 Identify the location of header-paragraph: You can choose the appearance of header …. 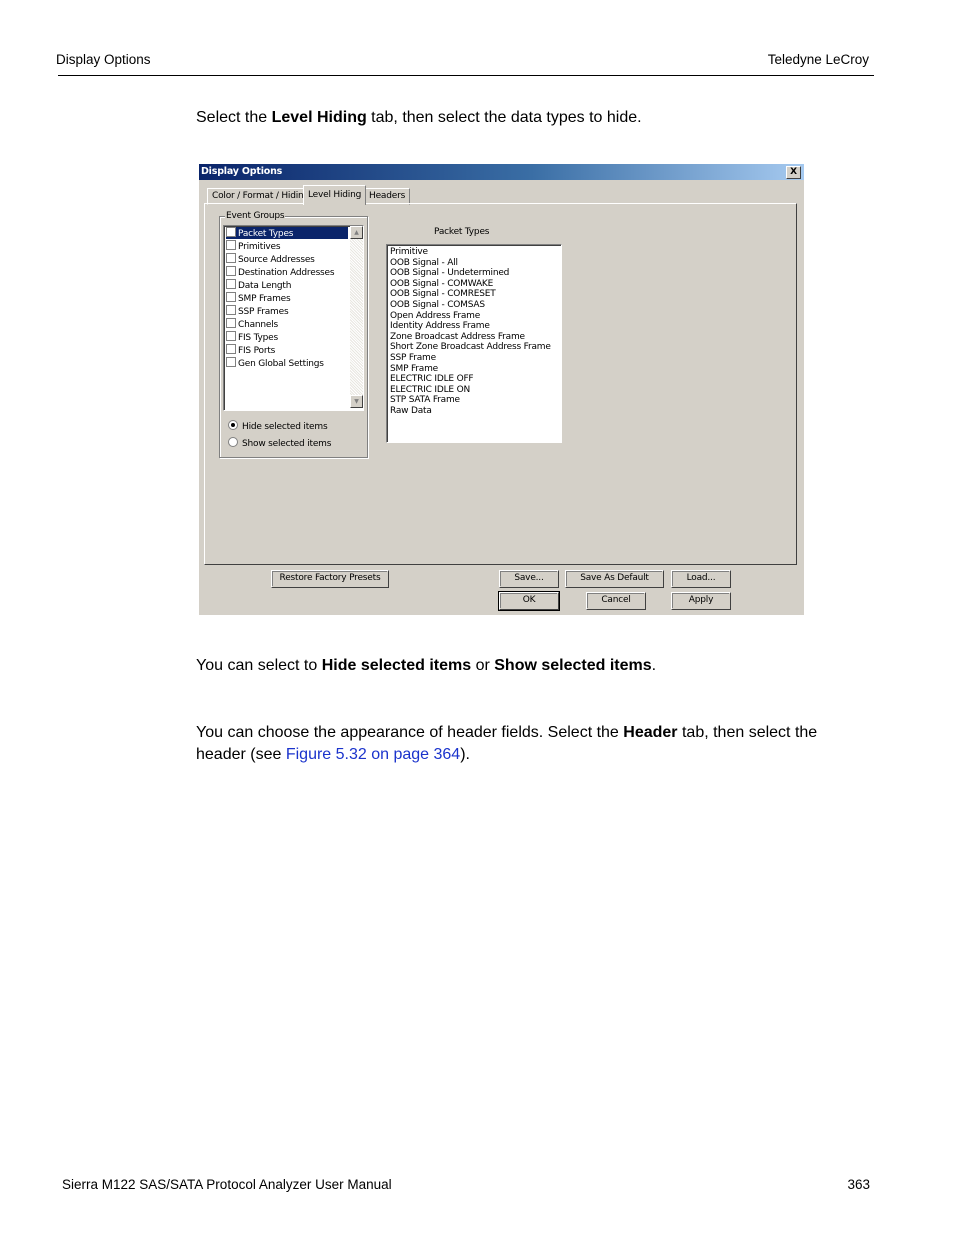
(531, 744).